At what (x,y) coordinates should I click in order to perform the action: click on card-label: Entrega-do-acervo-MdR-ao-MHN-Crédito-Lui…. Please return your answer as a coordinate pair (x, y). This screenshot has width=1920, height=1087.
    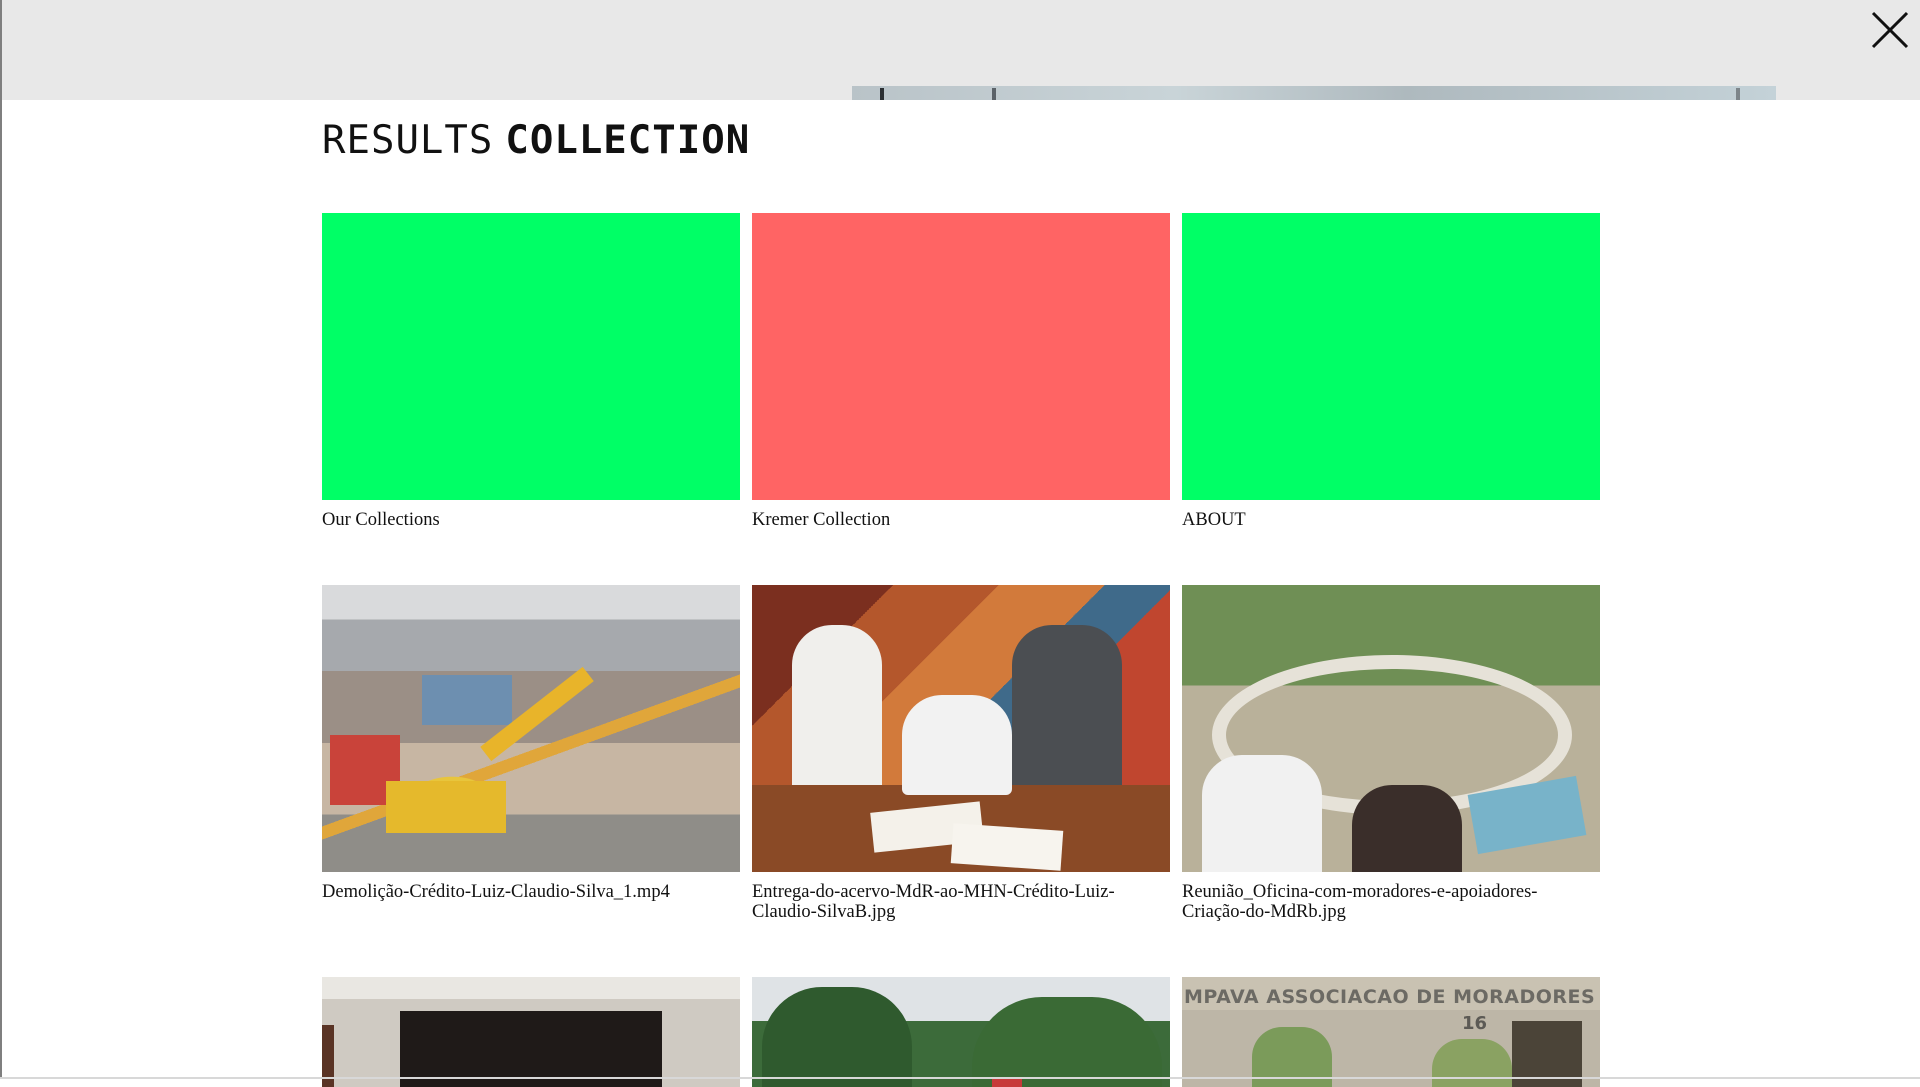
    Looking at the image, I should click on (961, 902).